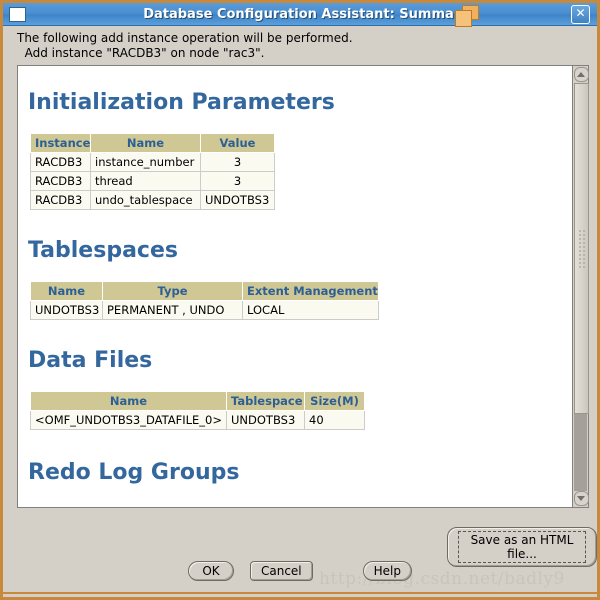  I want to click on table-row: <OMF_UNDOTBS3_DATAFILE_0> UNDOTBS3 40, so click(197, 420).